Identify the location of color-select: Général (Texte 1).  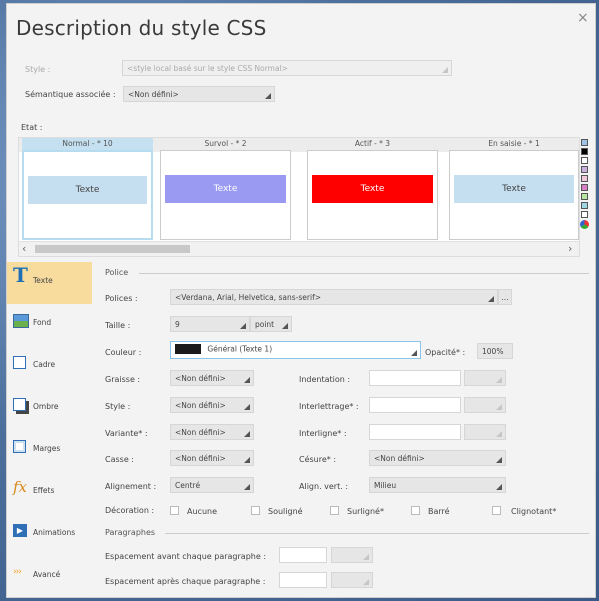
(295, 350).